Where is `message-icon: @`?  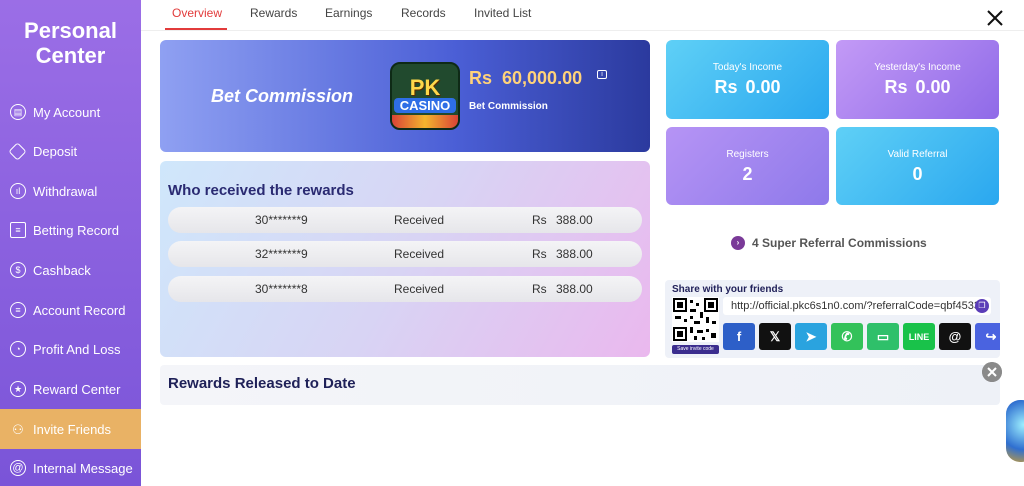
message-icon: @ is located at coordinates (18, 468).